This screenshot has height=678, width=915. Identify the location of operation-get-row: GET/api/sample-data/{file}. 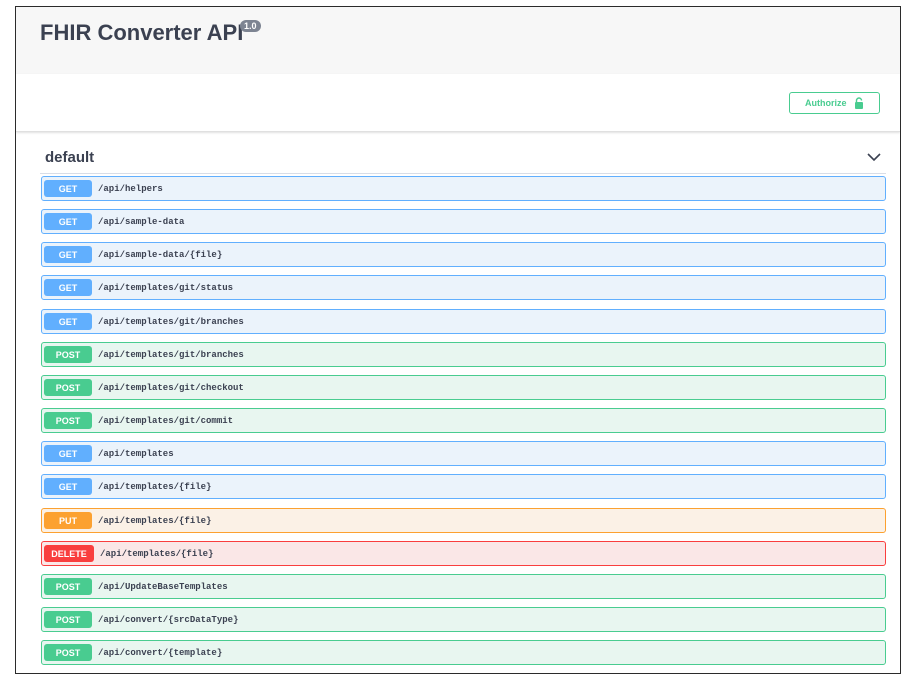
(463, 254).